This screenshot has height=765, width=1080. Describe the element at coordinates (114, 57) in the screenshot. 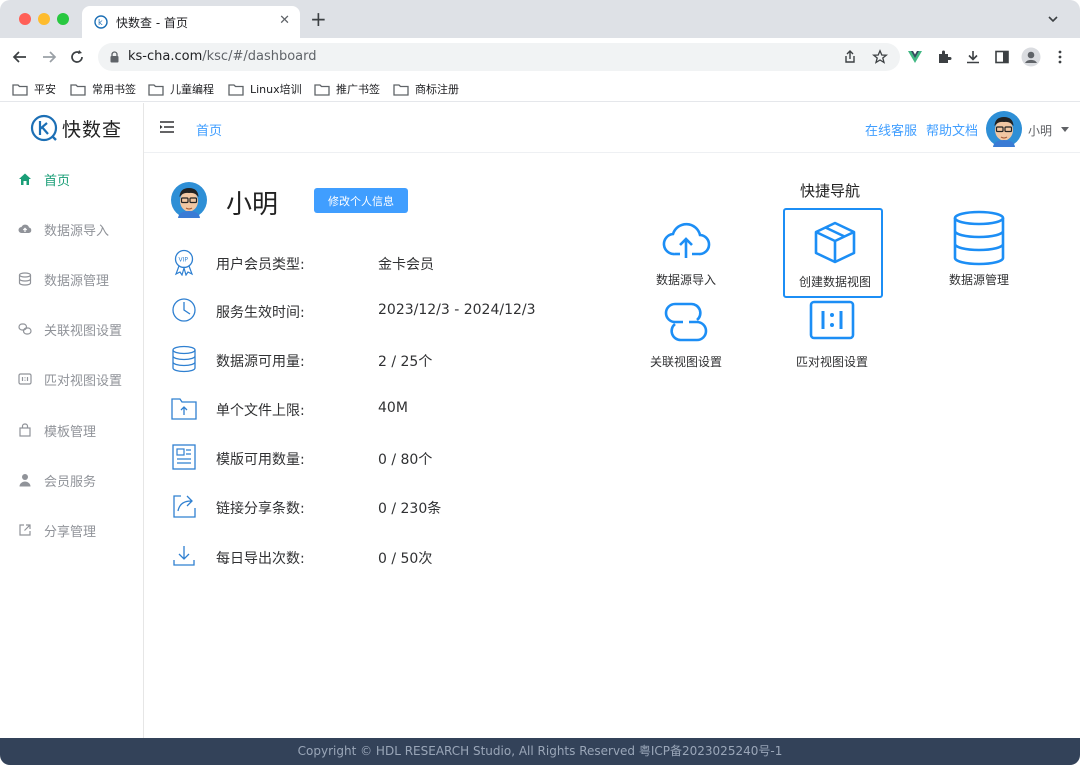

I see `lock-icon` at that location.